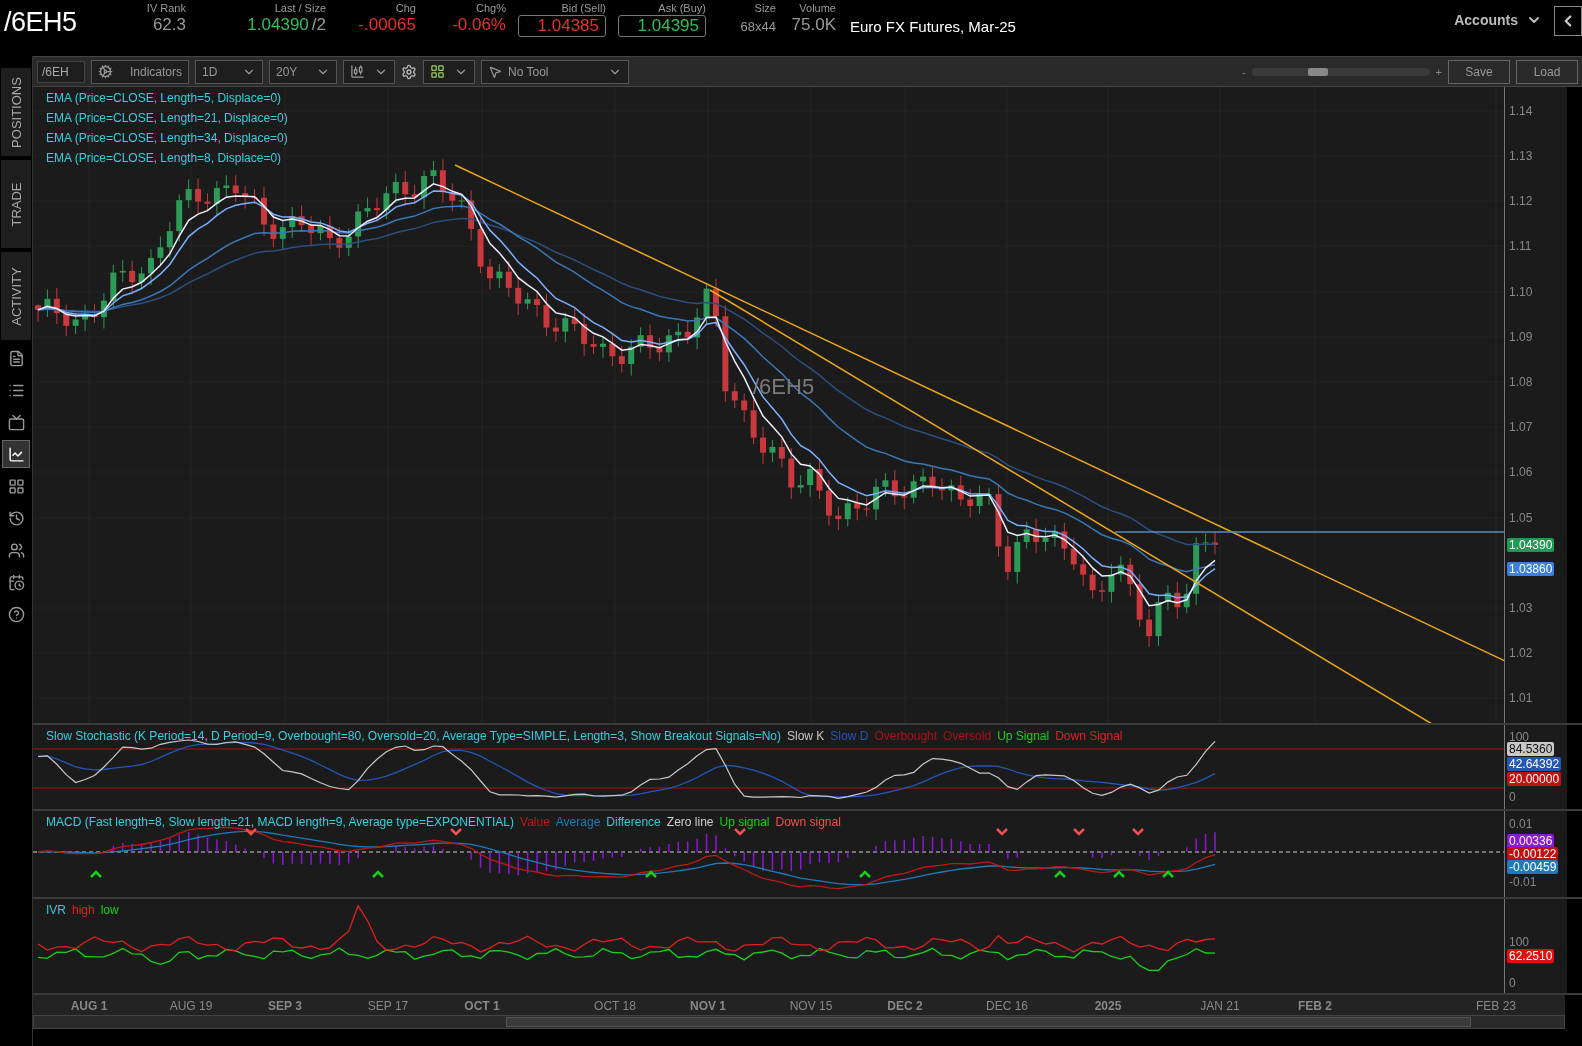 The height and width of the screenshot is (1046, 1582). Describe the element at coordinates (1547, 71) in the screenshot. I see `load-button: Load` at that location.